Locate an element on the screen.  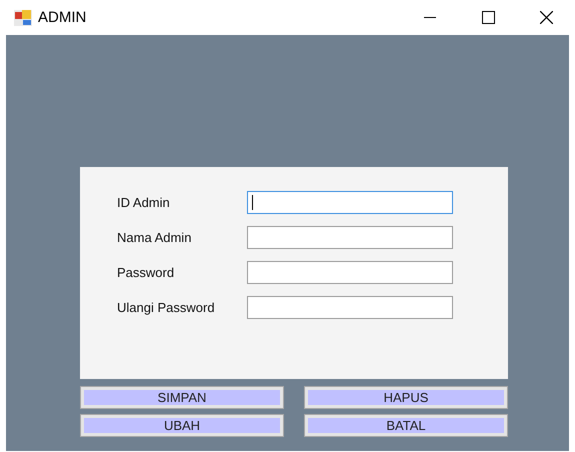
text-caret is located at coordinates (252, 202).